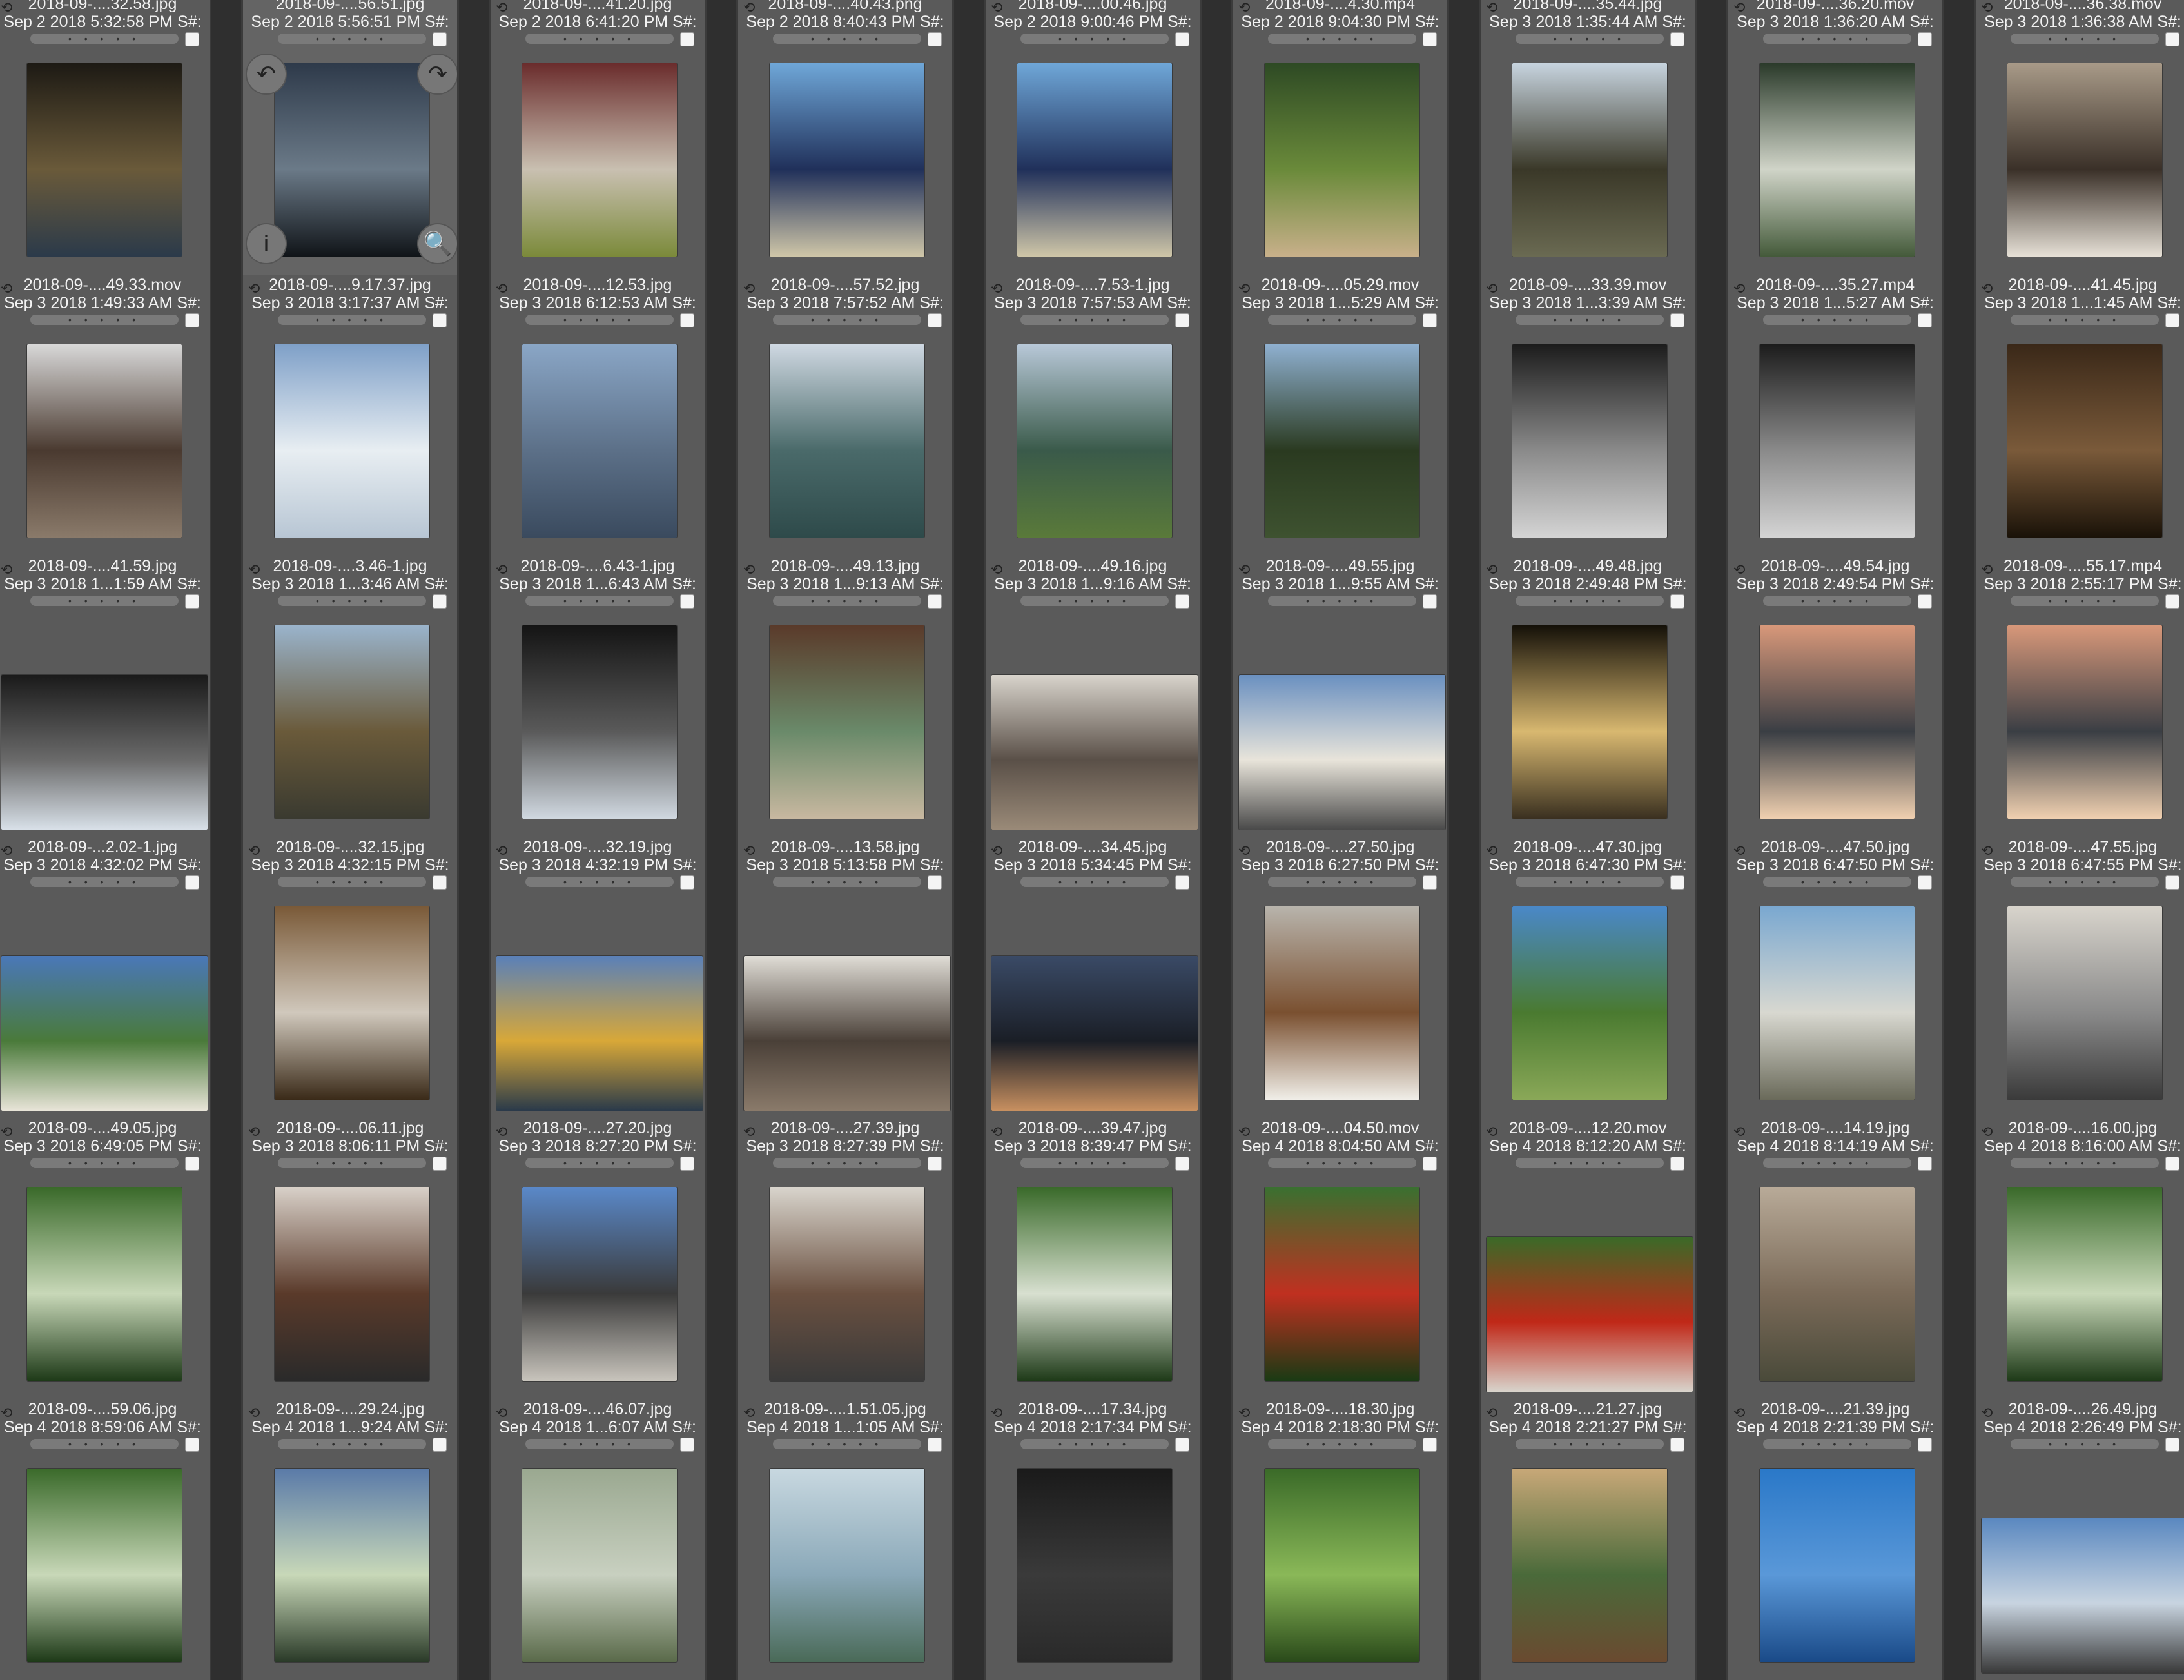 The image size is (2184, 1680). What do you see at coordinates (1342, 441) in the screenshot?
I see `photo-thumbnail-forest-aerial` at bounding box center [1342, 441].